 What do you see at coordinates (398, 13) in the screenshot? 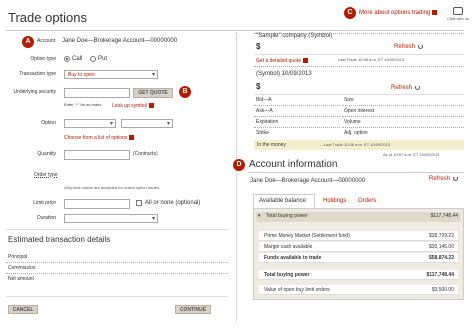
I see `more-about-options-link: More about options trading` at bounding box center [398, 13].